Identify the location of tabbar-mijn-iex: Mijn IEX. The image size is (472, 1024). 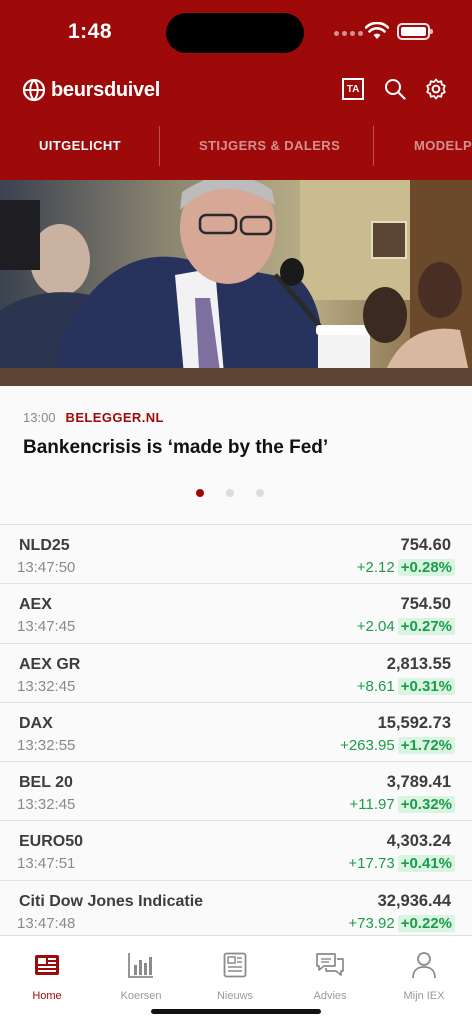
(424, 975).